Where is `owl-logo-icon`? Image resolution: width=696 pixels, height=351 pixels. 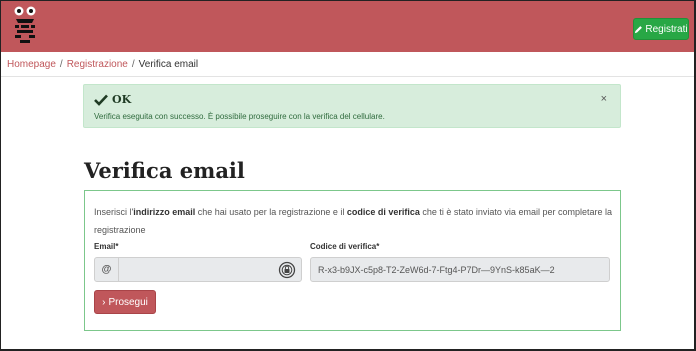 owl-logo-icon is located at coordinates (25, 26).